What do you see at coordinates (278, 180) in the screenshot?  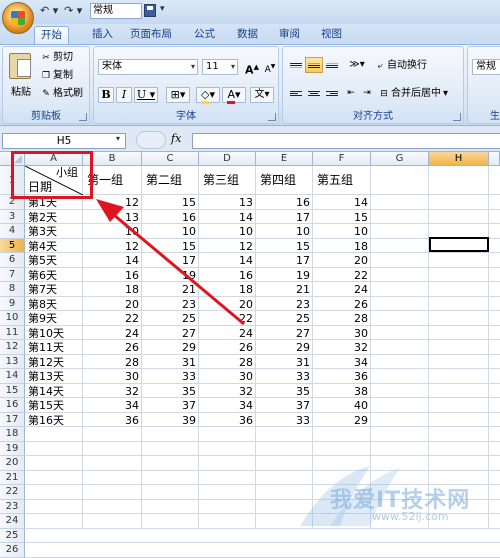 I see `group-header-cell: 第四组` at bounding box center [278, 180].